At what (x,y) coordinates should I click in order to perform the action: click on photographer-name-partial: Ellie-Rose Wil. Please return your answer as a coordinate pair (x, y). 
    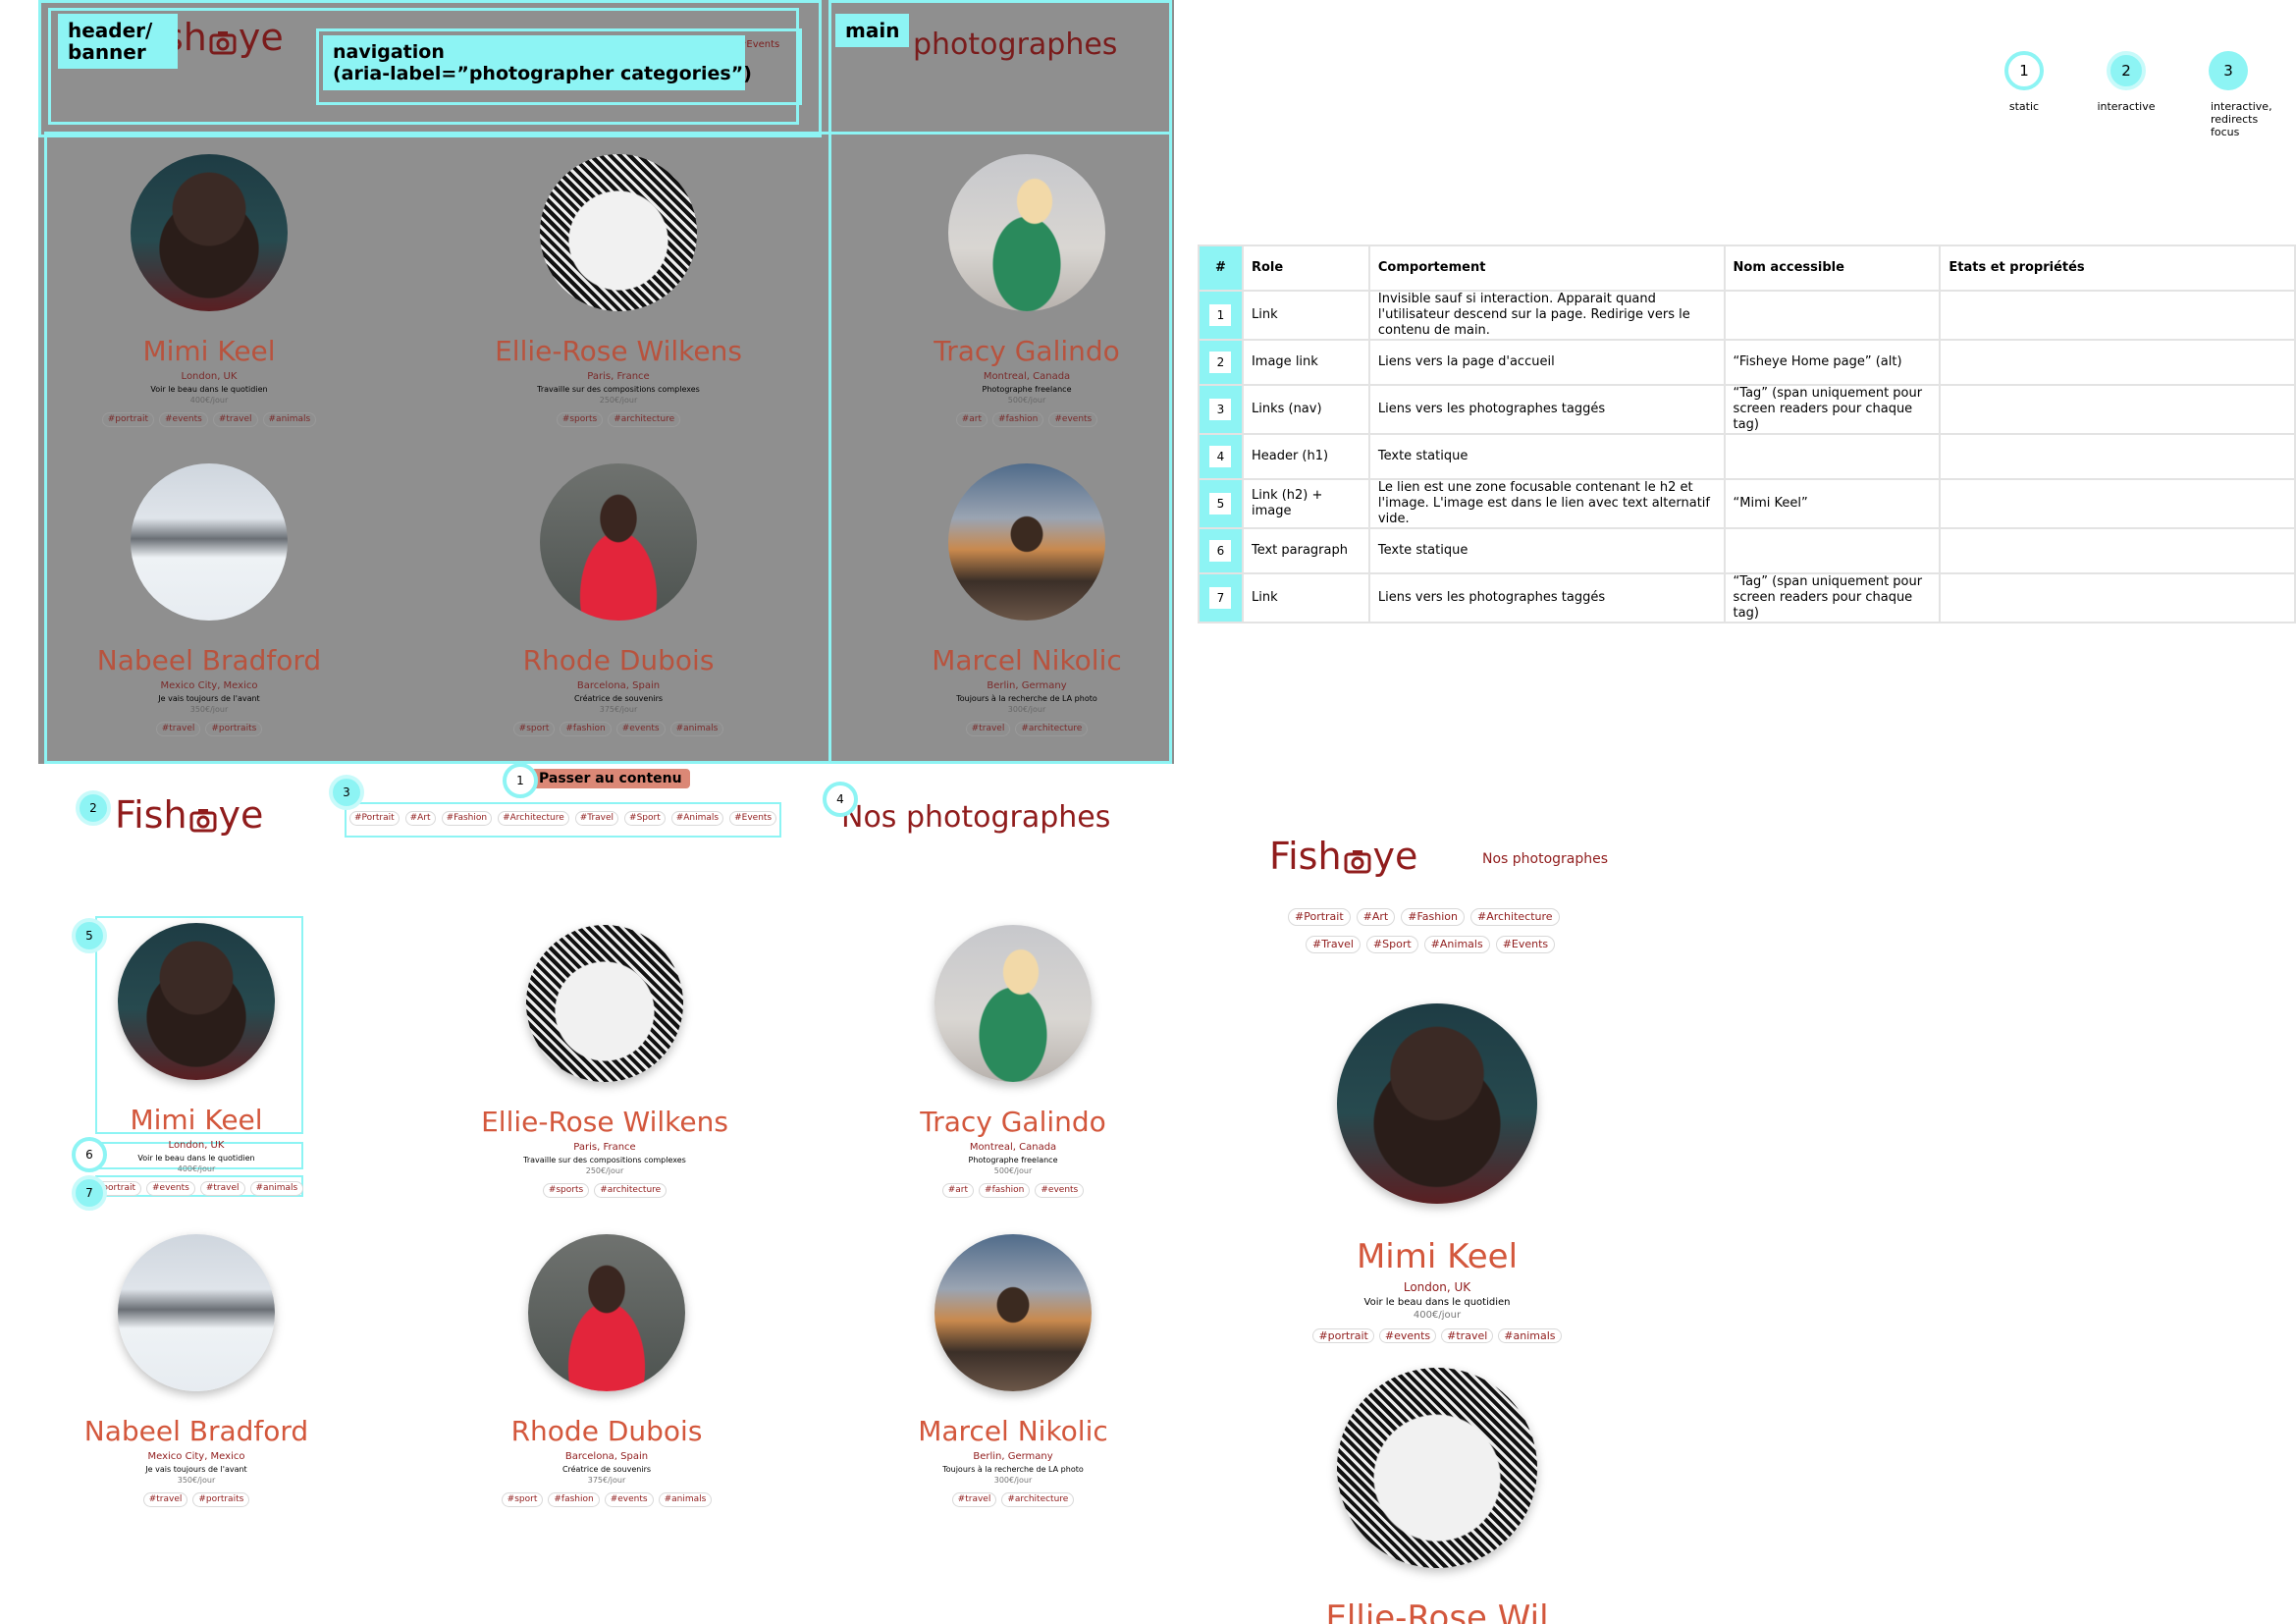
    Looking at the image, I should click on (1437, 1611).